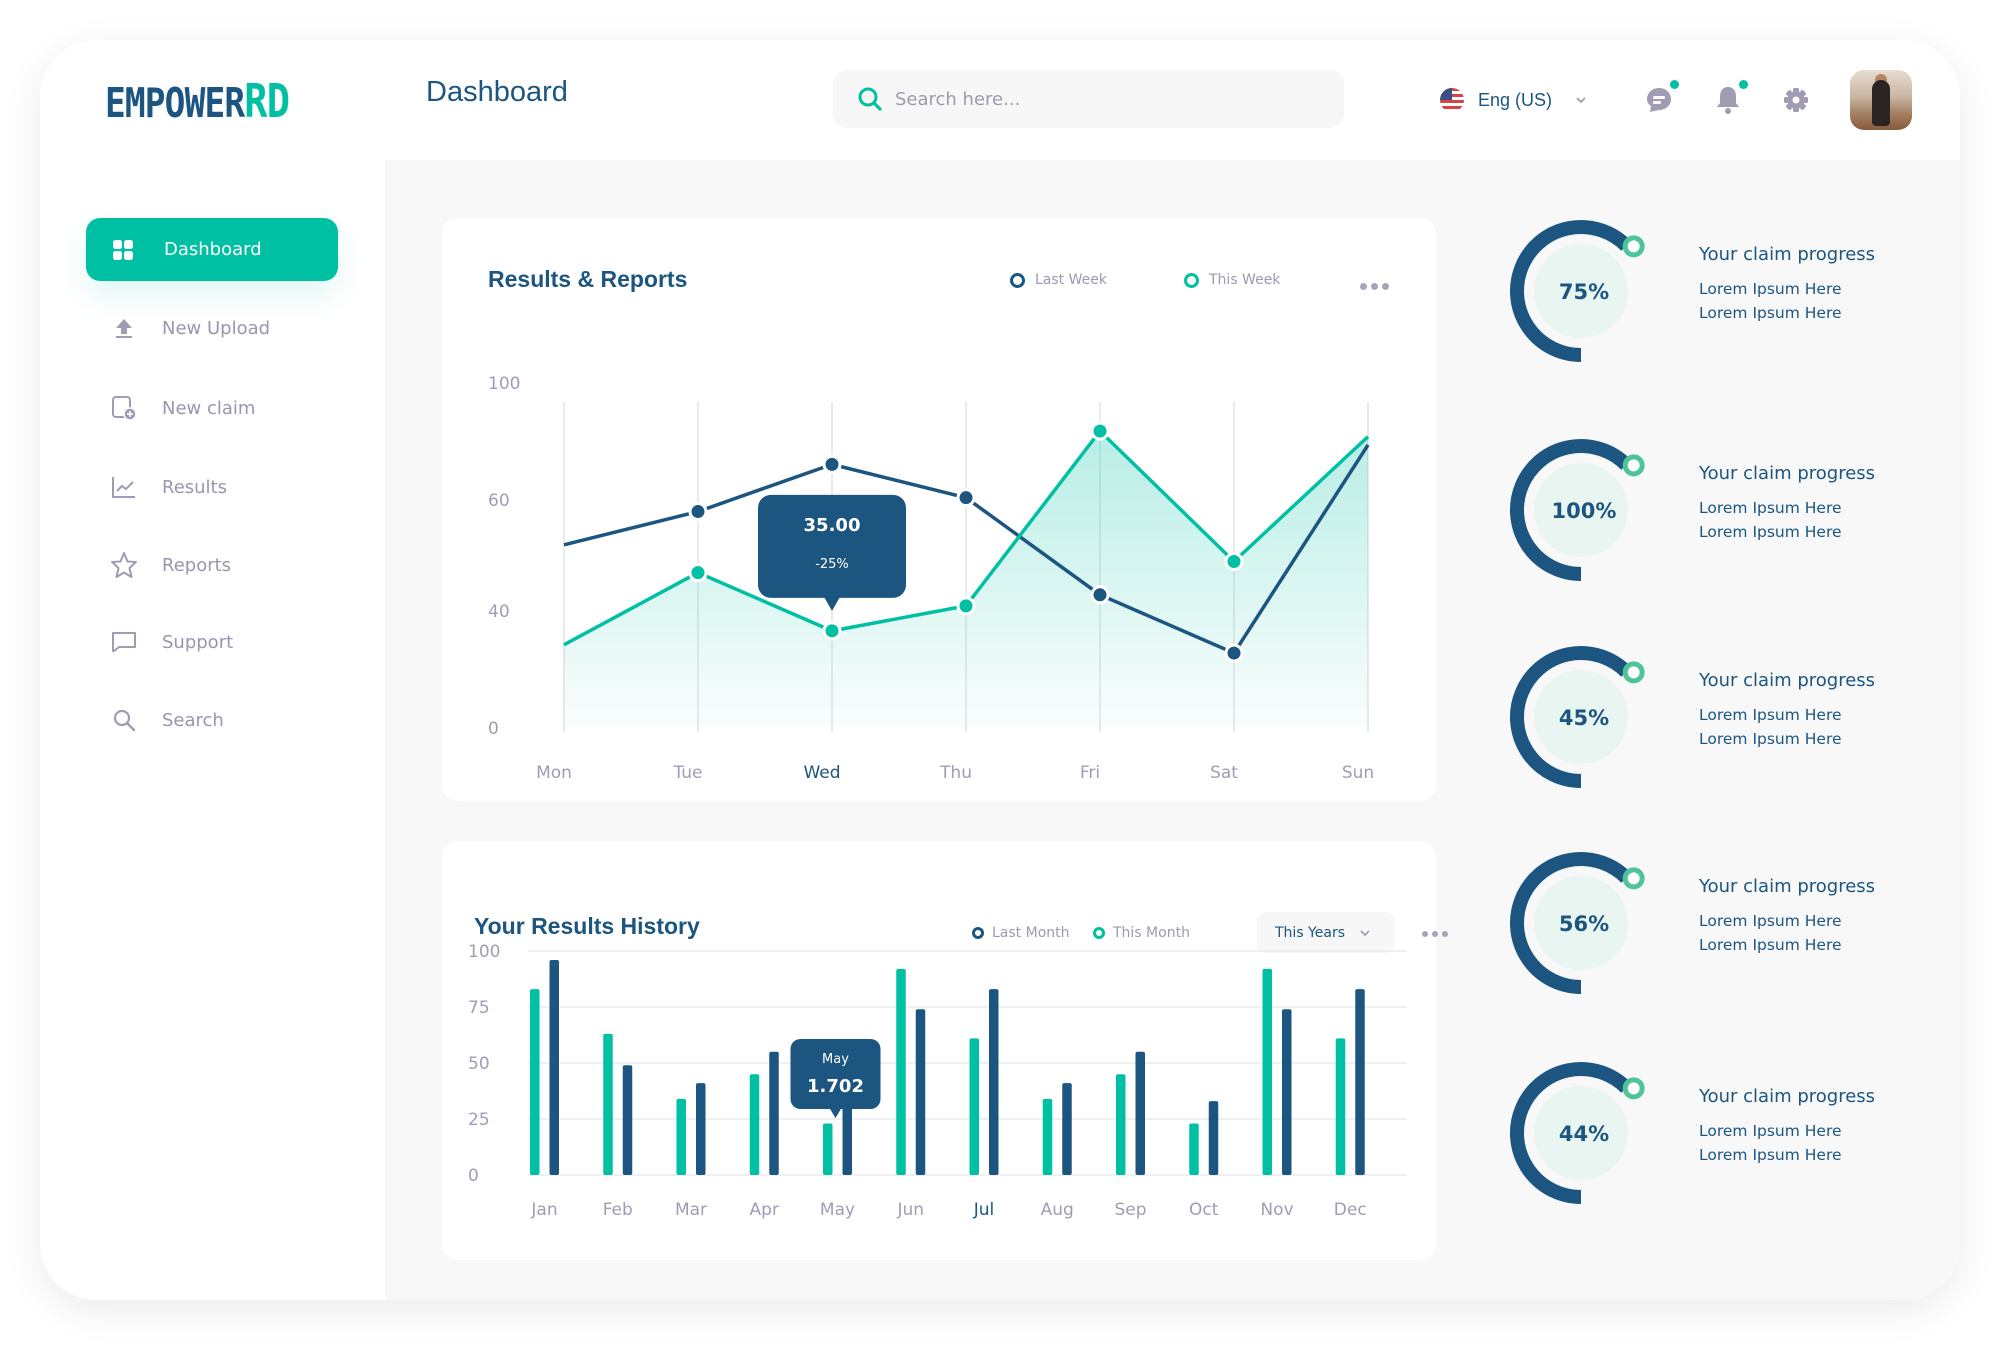 This screenshot has width=2010, height=1351. Describe the element at coordinates (124, 328) in the screenshot. I see `upload-icon` at that location.